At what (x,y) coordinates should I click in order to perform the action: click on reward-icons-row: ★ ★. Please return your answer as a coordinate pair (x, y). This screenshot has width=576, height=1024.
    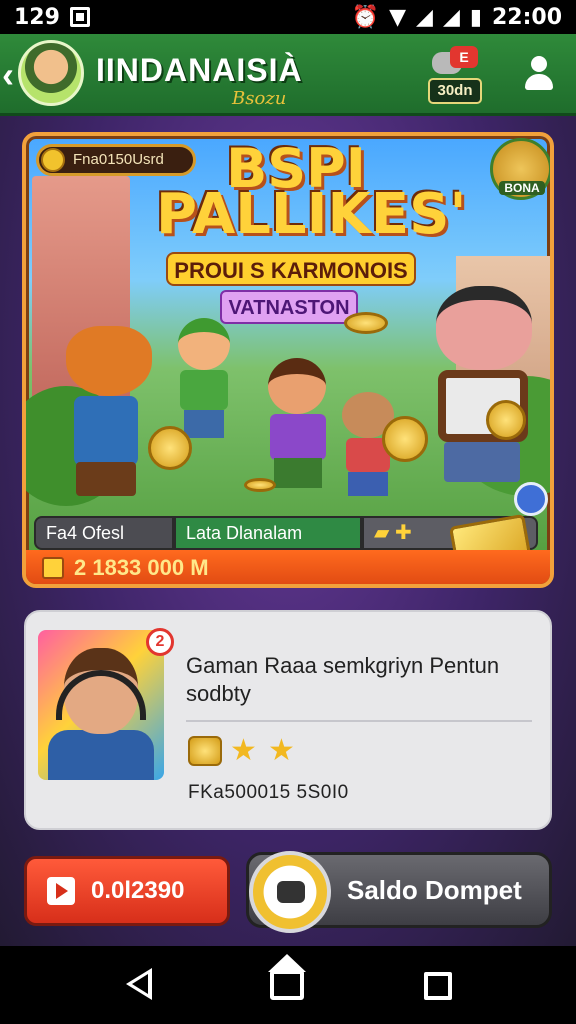
    Looking at the image, I should click on (243, 751).